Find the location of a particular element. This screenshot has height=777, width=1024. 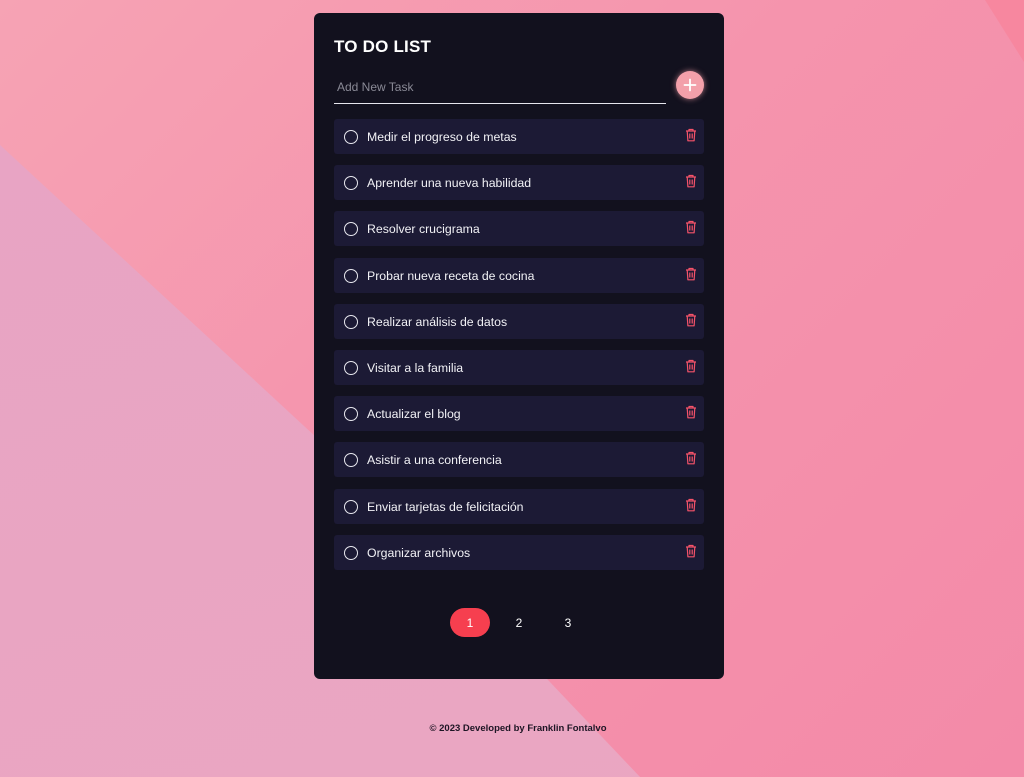

task-item: Probar nueva receta de cocina is located at coordinates (519, 275).